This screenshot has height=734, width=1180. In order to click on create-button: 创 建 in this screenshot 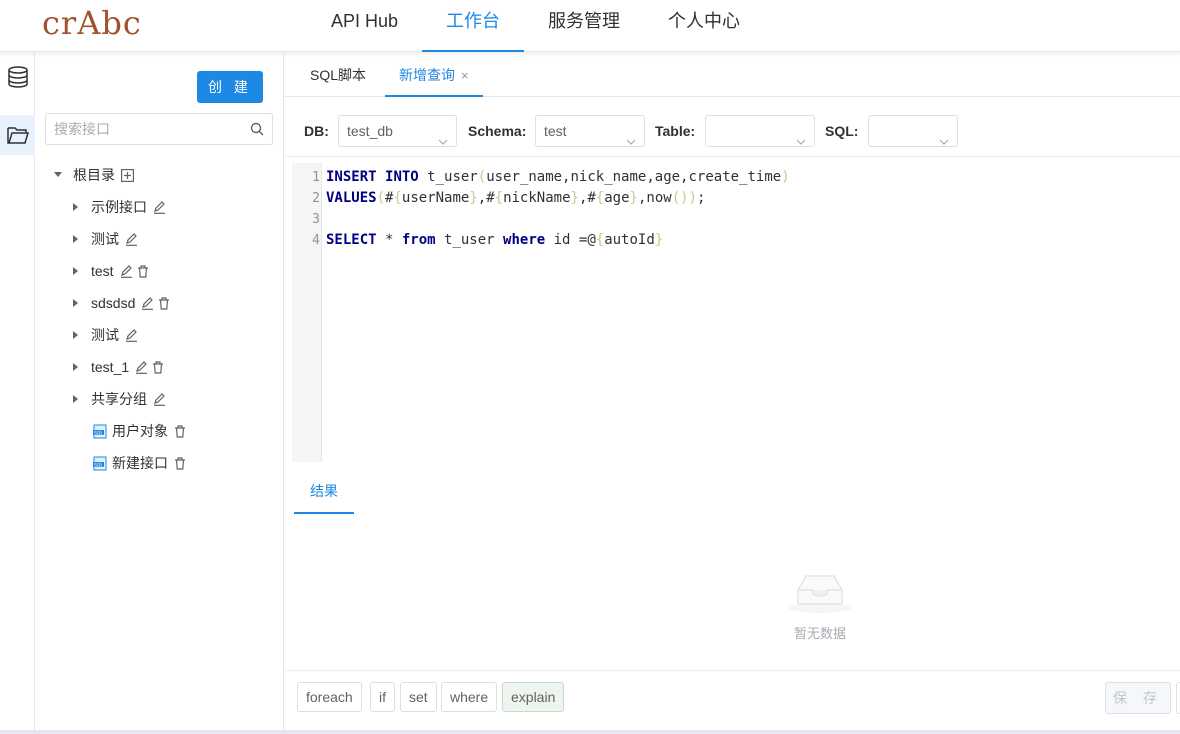, I will do `click(230, 87)`.